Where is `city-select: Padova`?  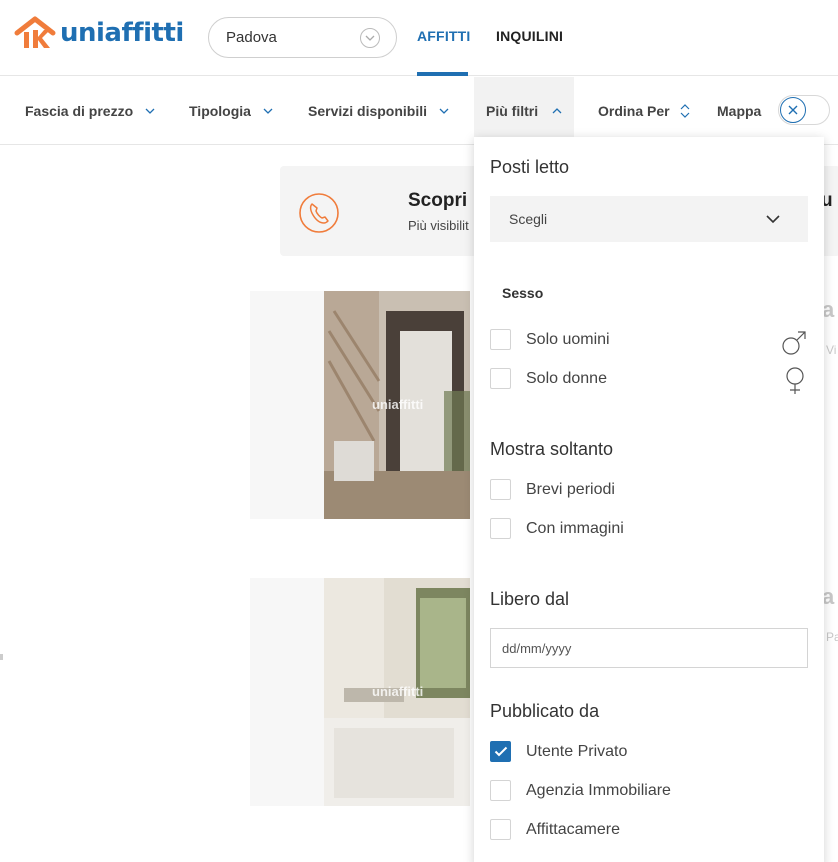 city-select: Padova is located at coordinates (302, 37).